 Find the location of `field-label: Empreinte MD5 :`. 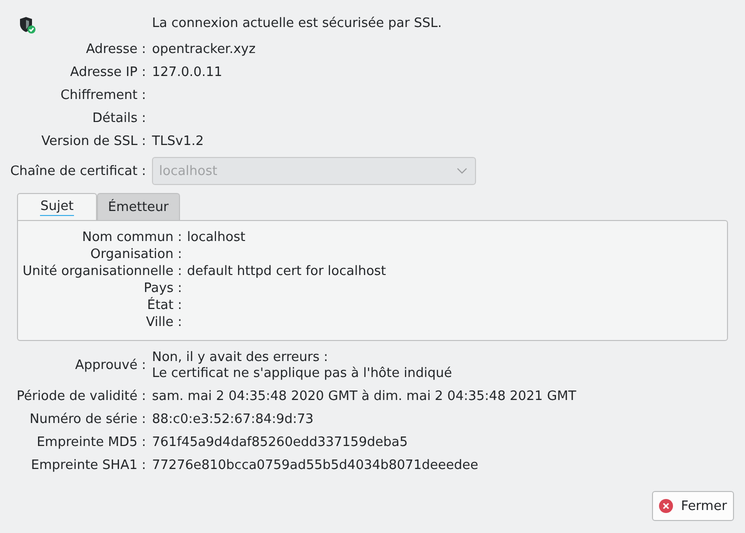

field-label: Empreinte MD5 : is located at coordinates (91, 442).